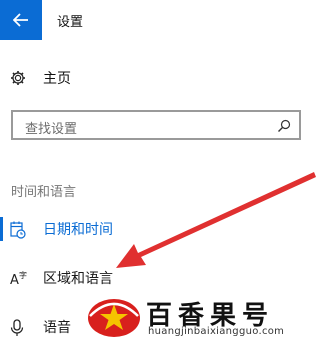 This screenshot has height=347, width=331. Describe the element at coordinates (114, 319) in the screenshot. I see `watermark-logo-icon` at that location.